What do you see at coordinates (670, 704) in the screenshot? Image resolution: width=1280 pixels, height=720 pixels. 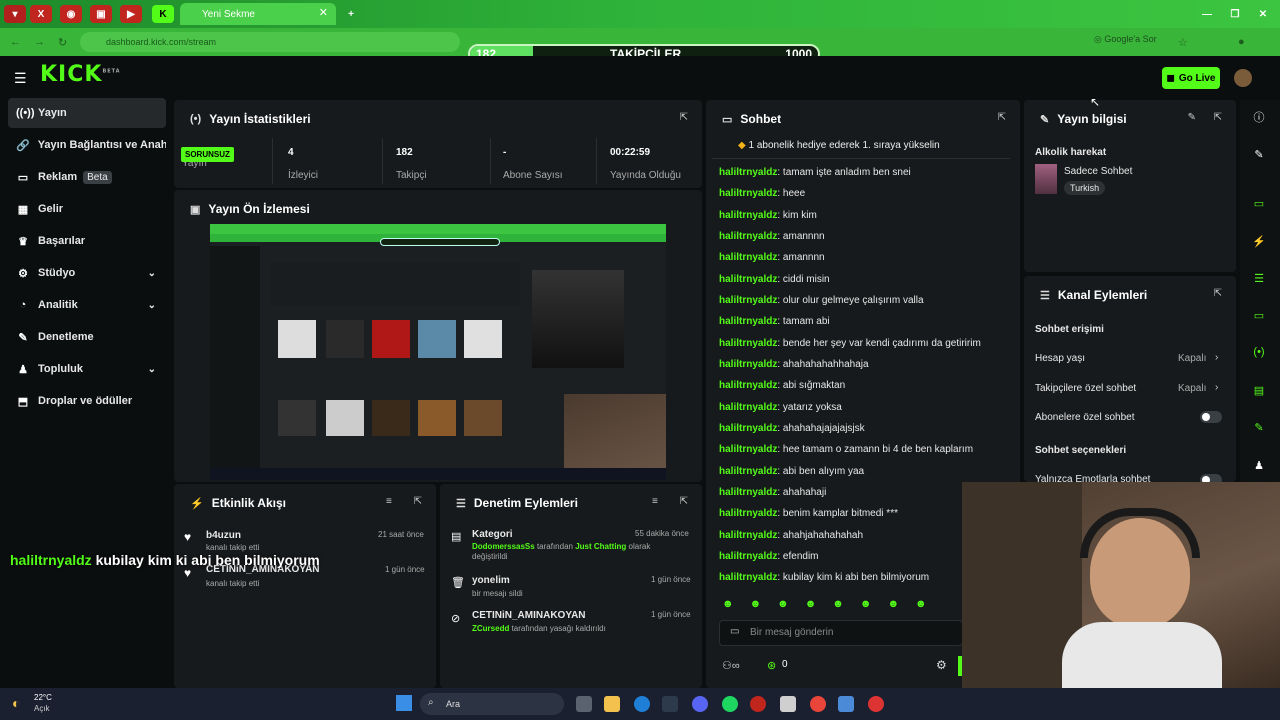 I see `store-icon` at bounding box center [670, 704].